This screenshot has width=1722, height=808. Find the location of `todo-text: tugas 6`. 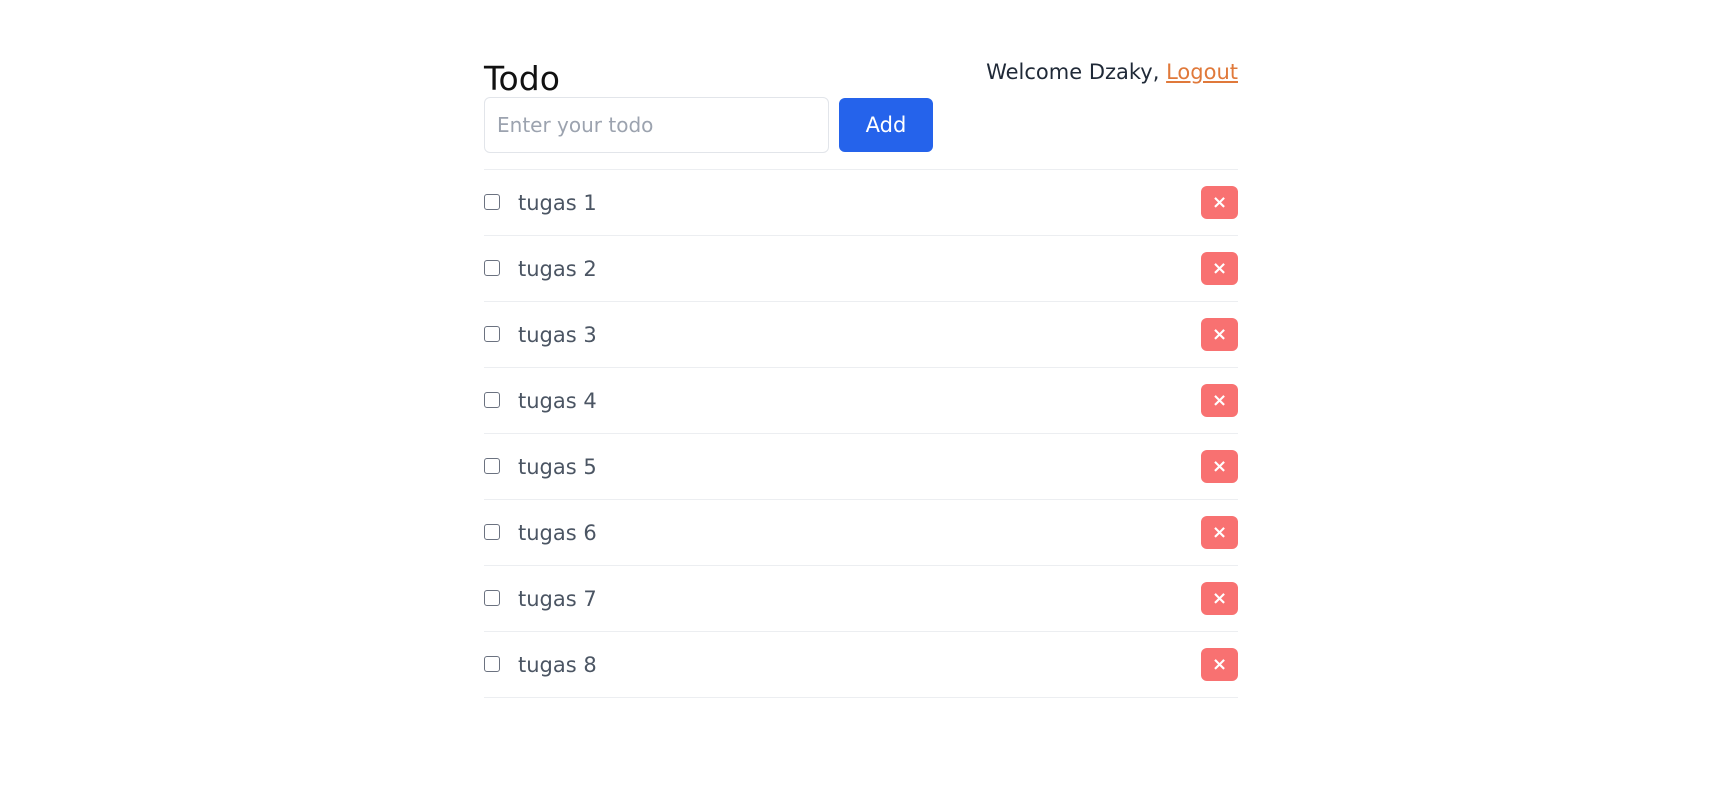

todo-text: tugas 6 is located at coordinates (557, 533).